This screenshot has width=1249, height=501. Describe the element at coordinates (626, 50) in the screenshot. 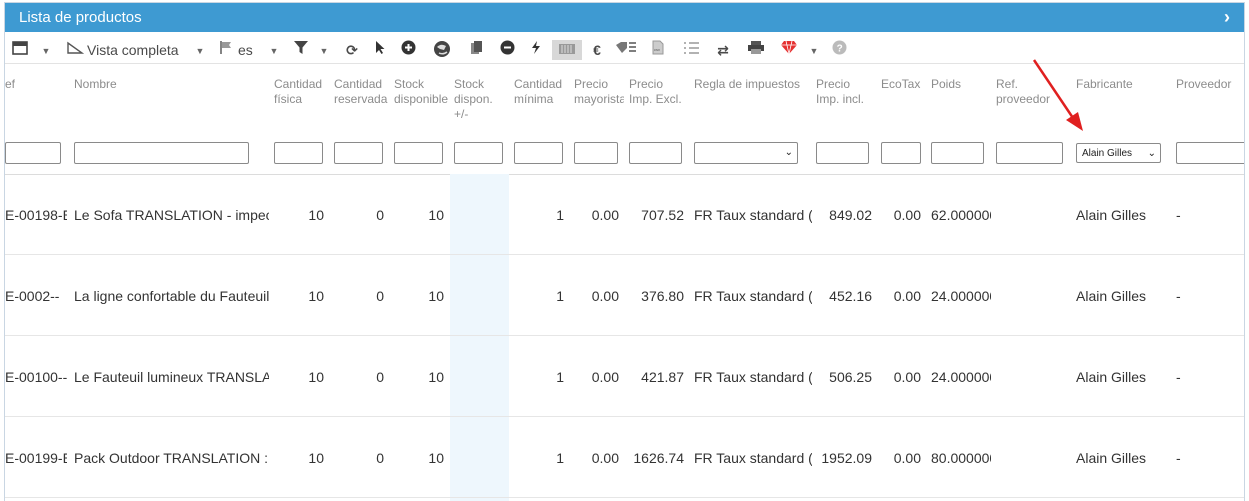

I see `price-list-icon` at that location.